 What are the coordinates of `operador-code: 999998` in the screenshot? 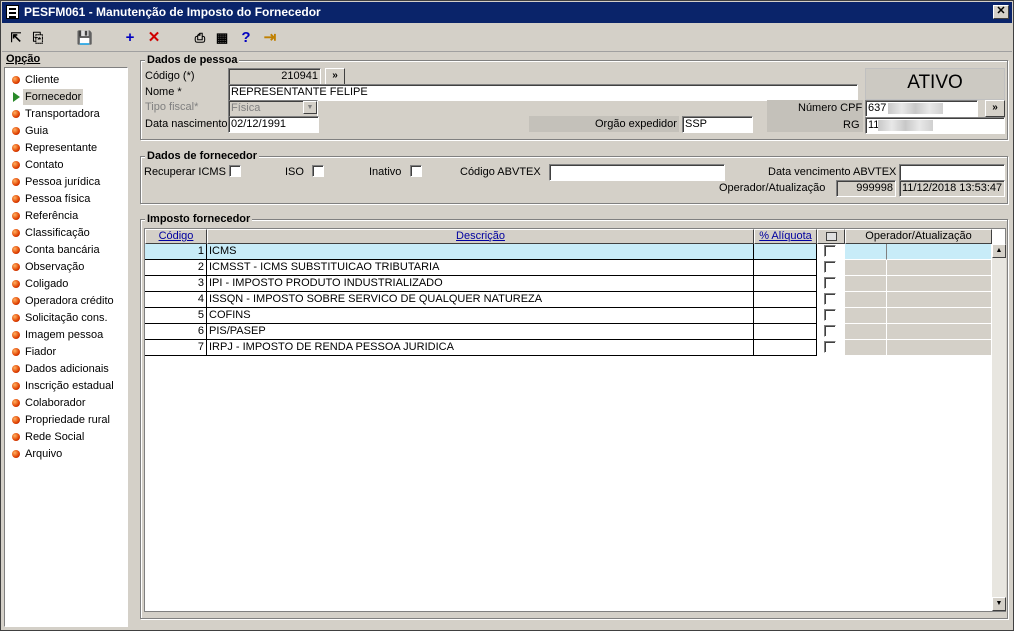 It's located at (866, 188).